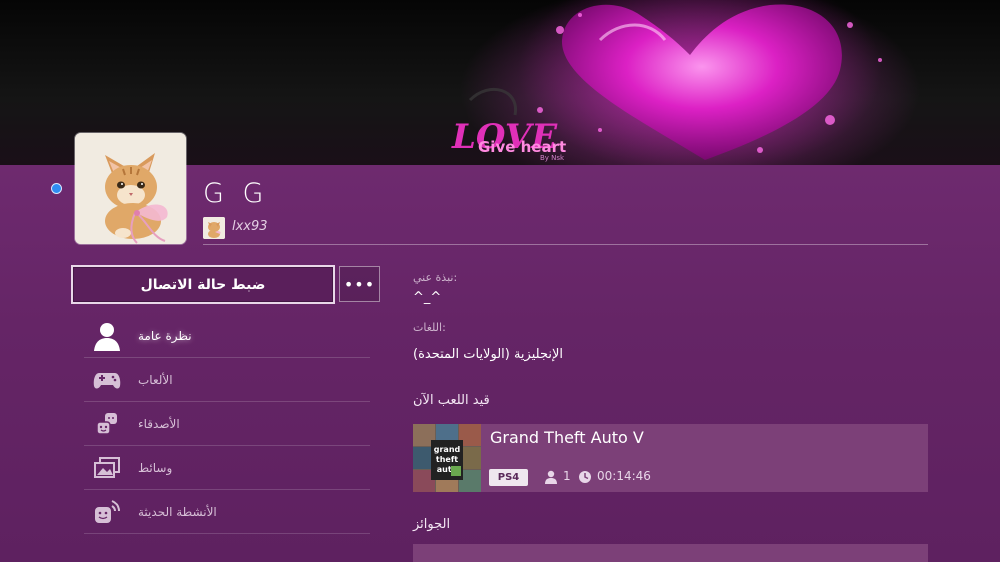 This screenshot has height=562, width=1000. What do you see at coordinates (107, 424) in the screenshot?
I see `friends-icon` at bounding box center [107, 424].